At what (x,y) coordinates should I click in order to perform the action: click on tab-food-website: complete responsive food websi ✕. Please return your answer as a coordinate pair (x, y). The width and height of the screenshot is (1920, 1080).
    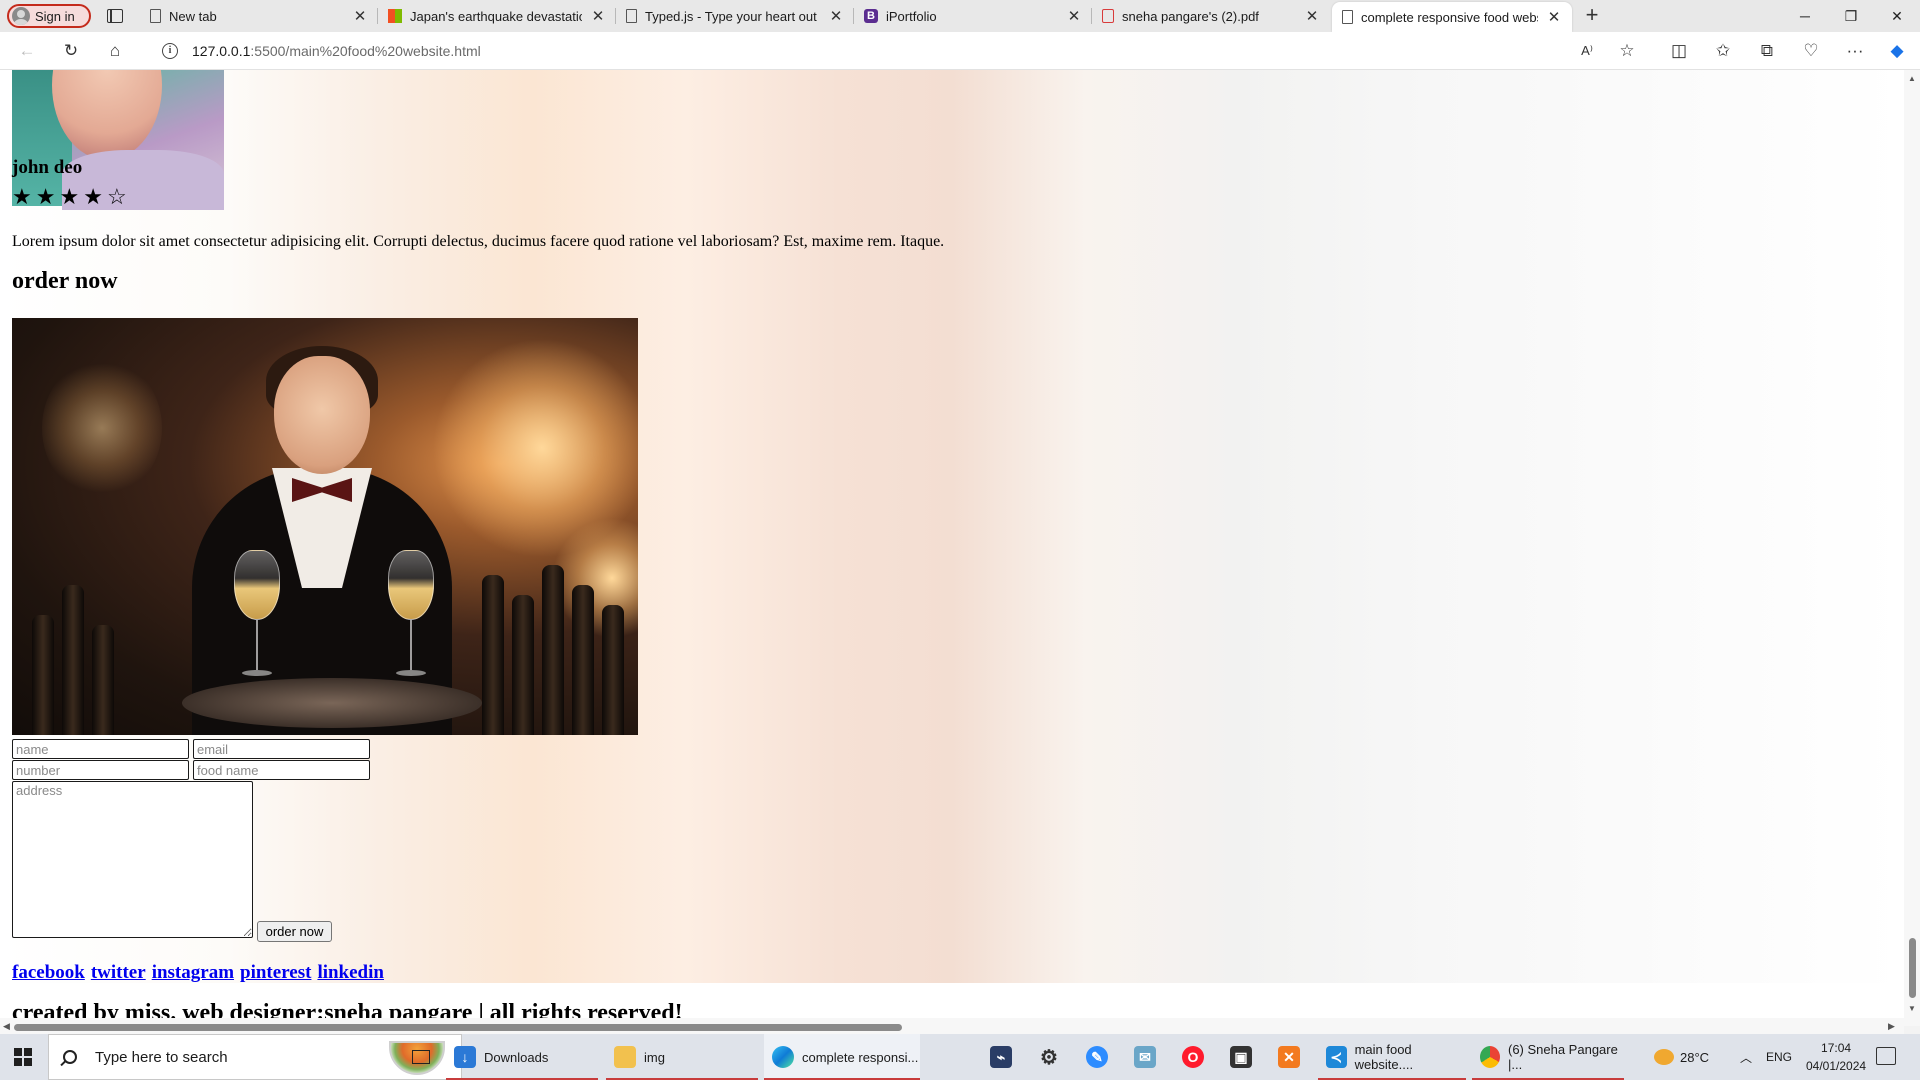
    Looking at the image, I should click on (1452, 17).